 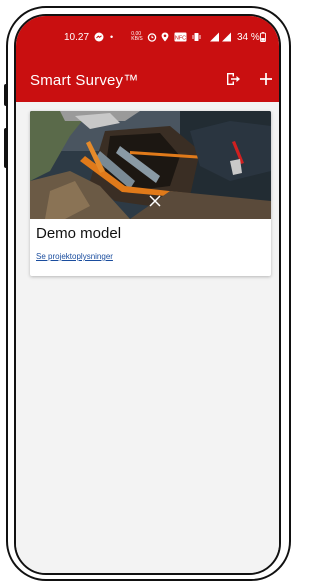 I want to click on svg-text: NFC, so click(x=180, y=38).